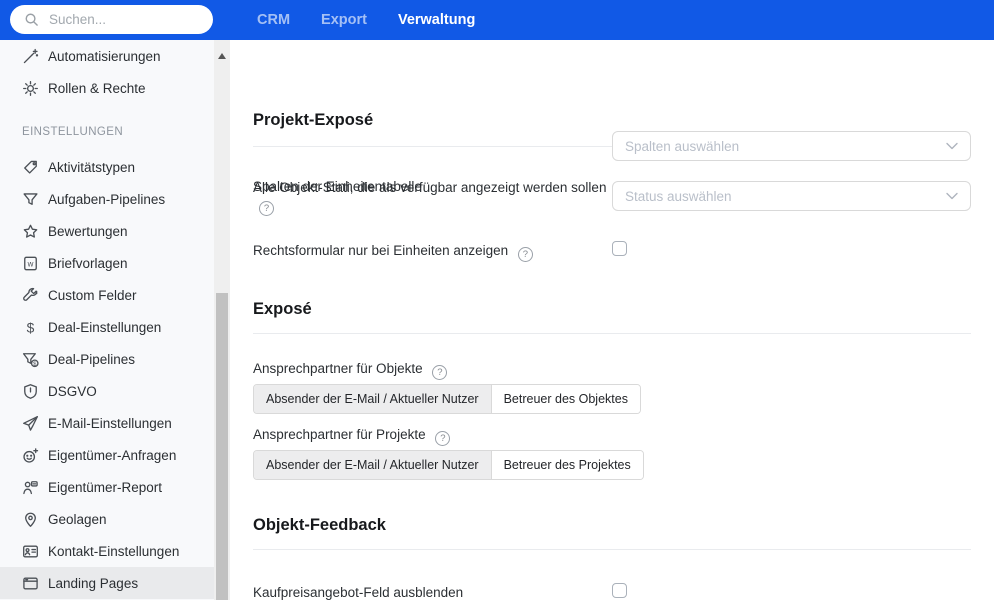  Describe the element at coordinates (30, 487) in the screenshot. I see `person-report-icon` at that location.